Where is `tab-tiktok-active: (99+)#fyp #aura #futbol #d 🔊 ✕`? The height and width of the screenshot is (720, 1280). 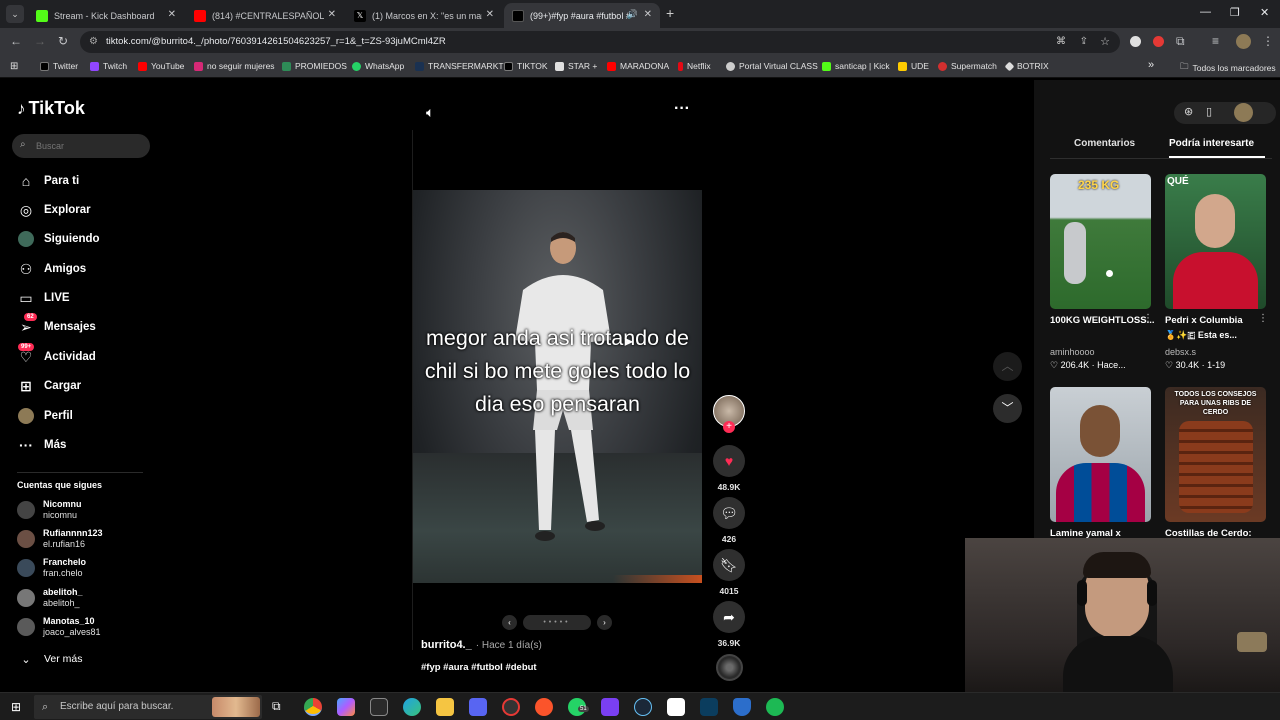 tab-tiktok-active: (99+)#fyp #aura #futbol #d 🔊 ✕ is located at coordinates (582, 15).